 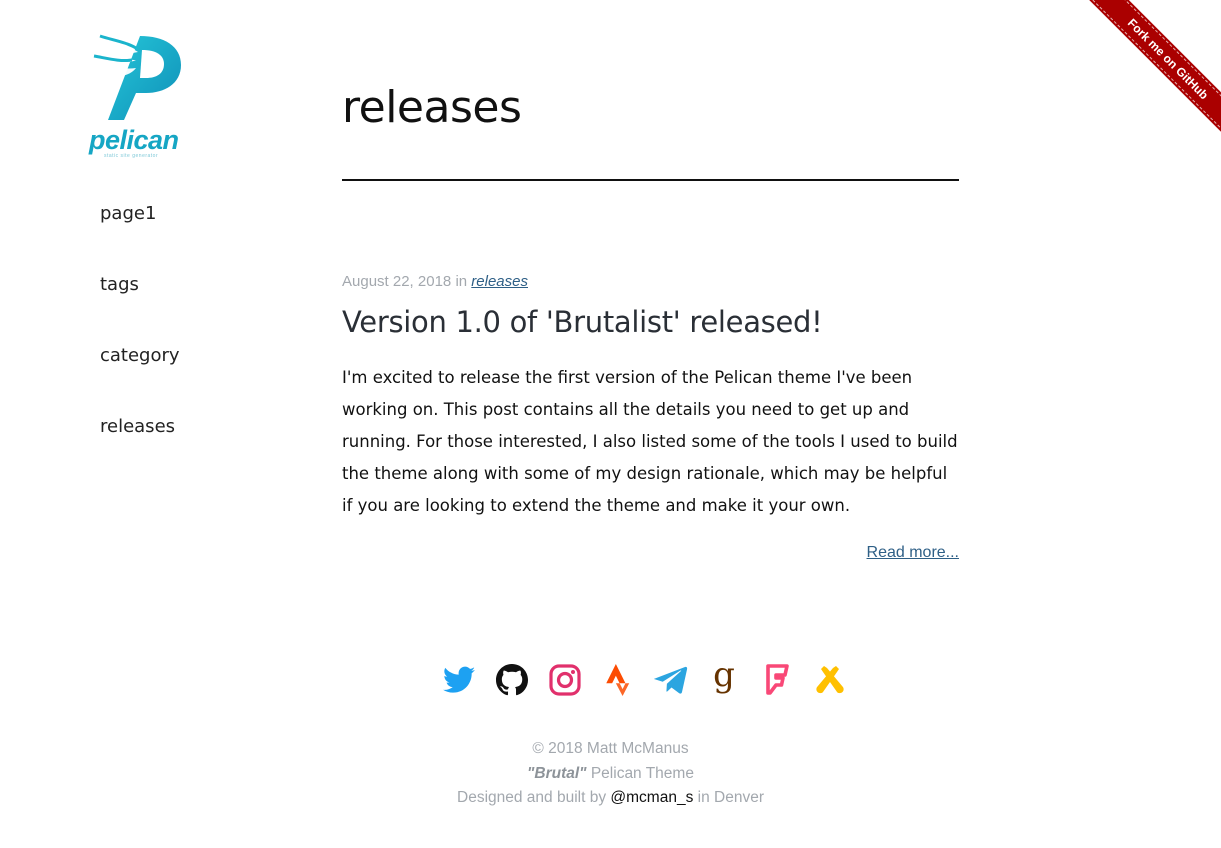 What do you see at coordinates (397, 281) in the screenshot?
I see `post-date: August 22, 2018` at bounding box center [397, 281].